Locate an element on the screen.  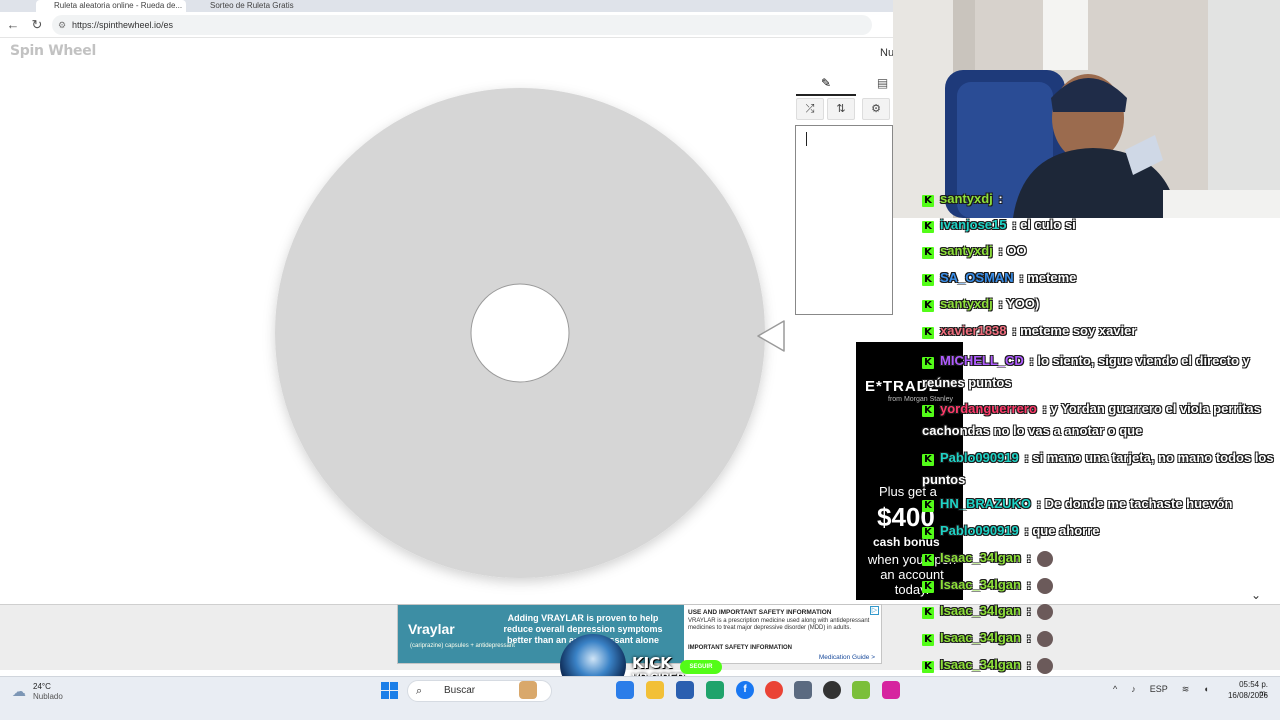
language-indicator: ESP is located at coordinates (1159, 689).